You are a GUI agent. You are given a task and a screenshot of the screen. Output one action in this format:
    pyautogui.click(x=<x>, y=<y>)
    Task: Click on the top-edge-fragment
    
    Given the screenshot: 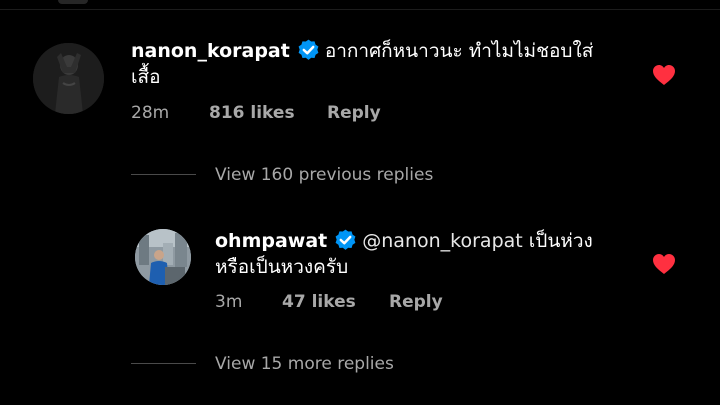 What is the action you would take?
    pyautogui.click(x=73, y=2)
    